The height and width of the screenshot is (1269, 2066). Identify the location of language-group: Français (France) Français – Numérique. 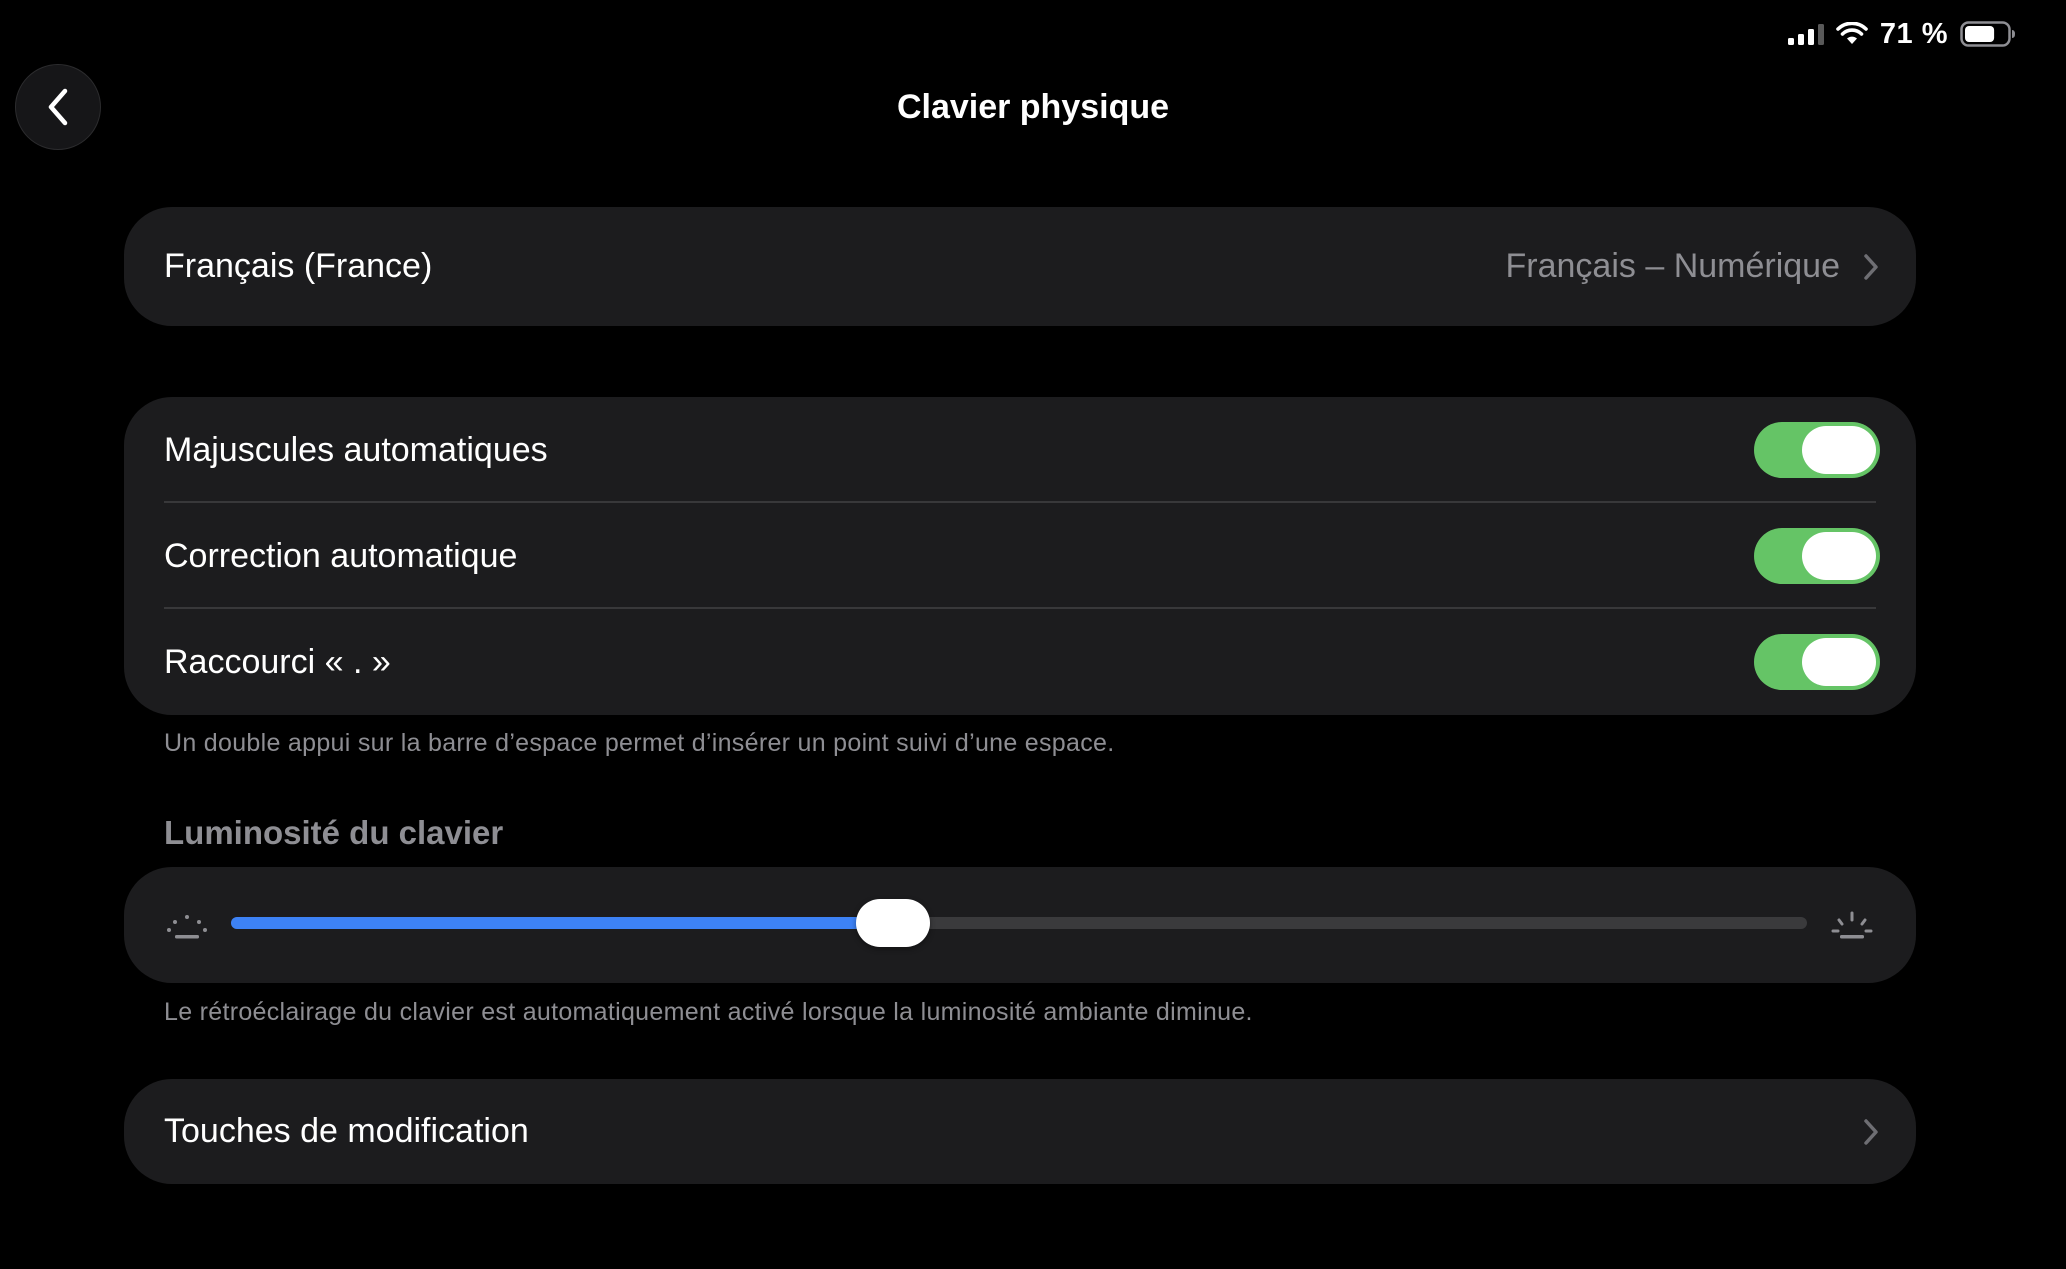
(1020, 266).